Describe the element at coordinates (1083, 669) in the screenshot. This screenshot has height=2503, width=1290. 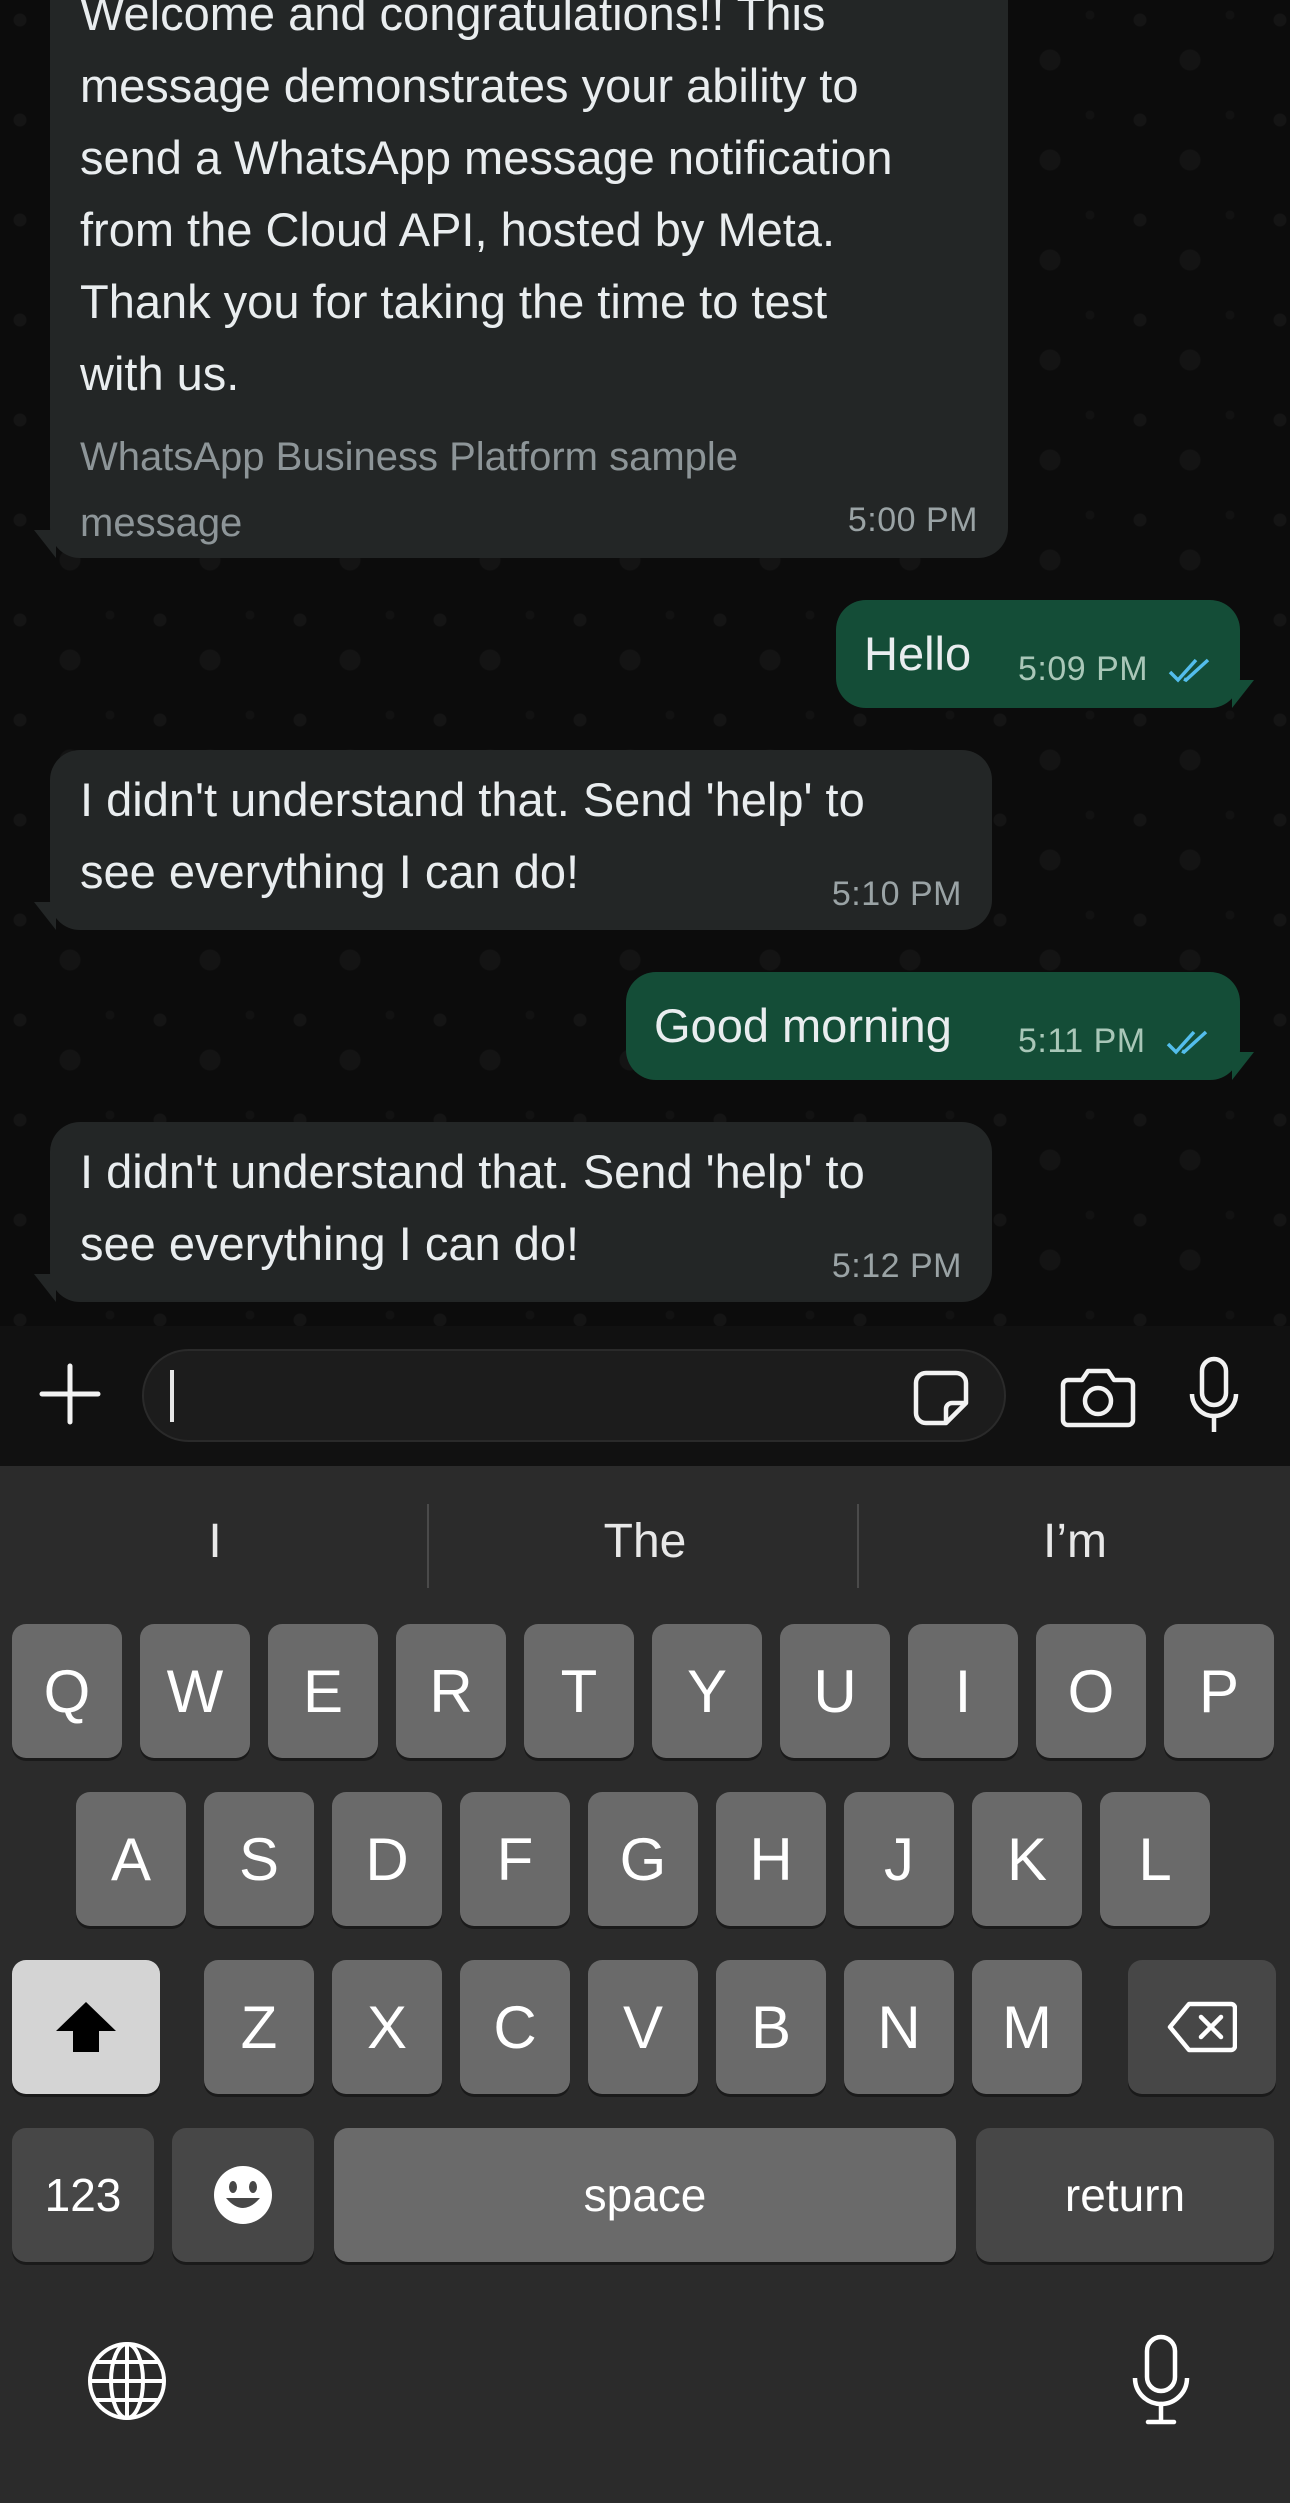
I see `message-time: 5:09 PM` at that location.